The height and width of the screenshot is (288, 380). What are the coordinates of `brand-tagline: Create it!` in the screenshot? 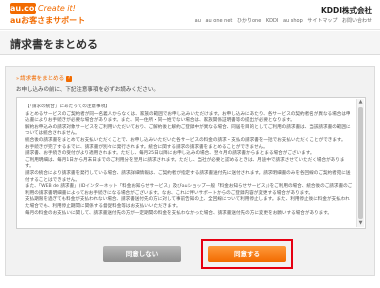 It's located at (57, 8).